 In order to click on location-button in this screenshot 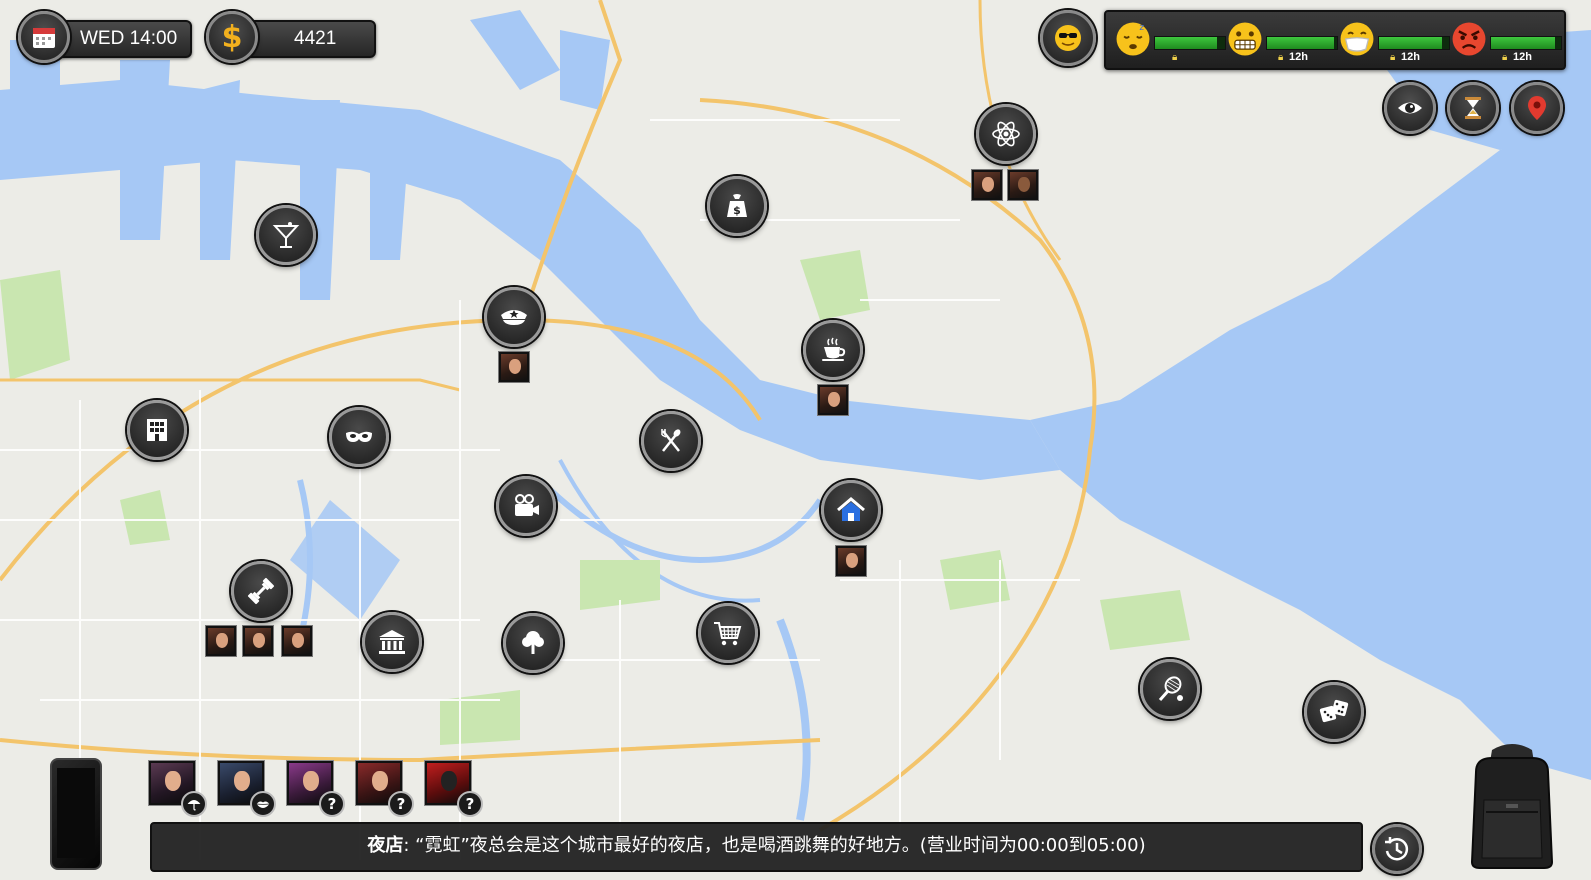, I will do `click(1537, 108)`.